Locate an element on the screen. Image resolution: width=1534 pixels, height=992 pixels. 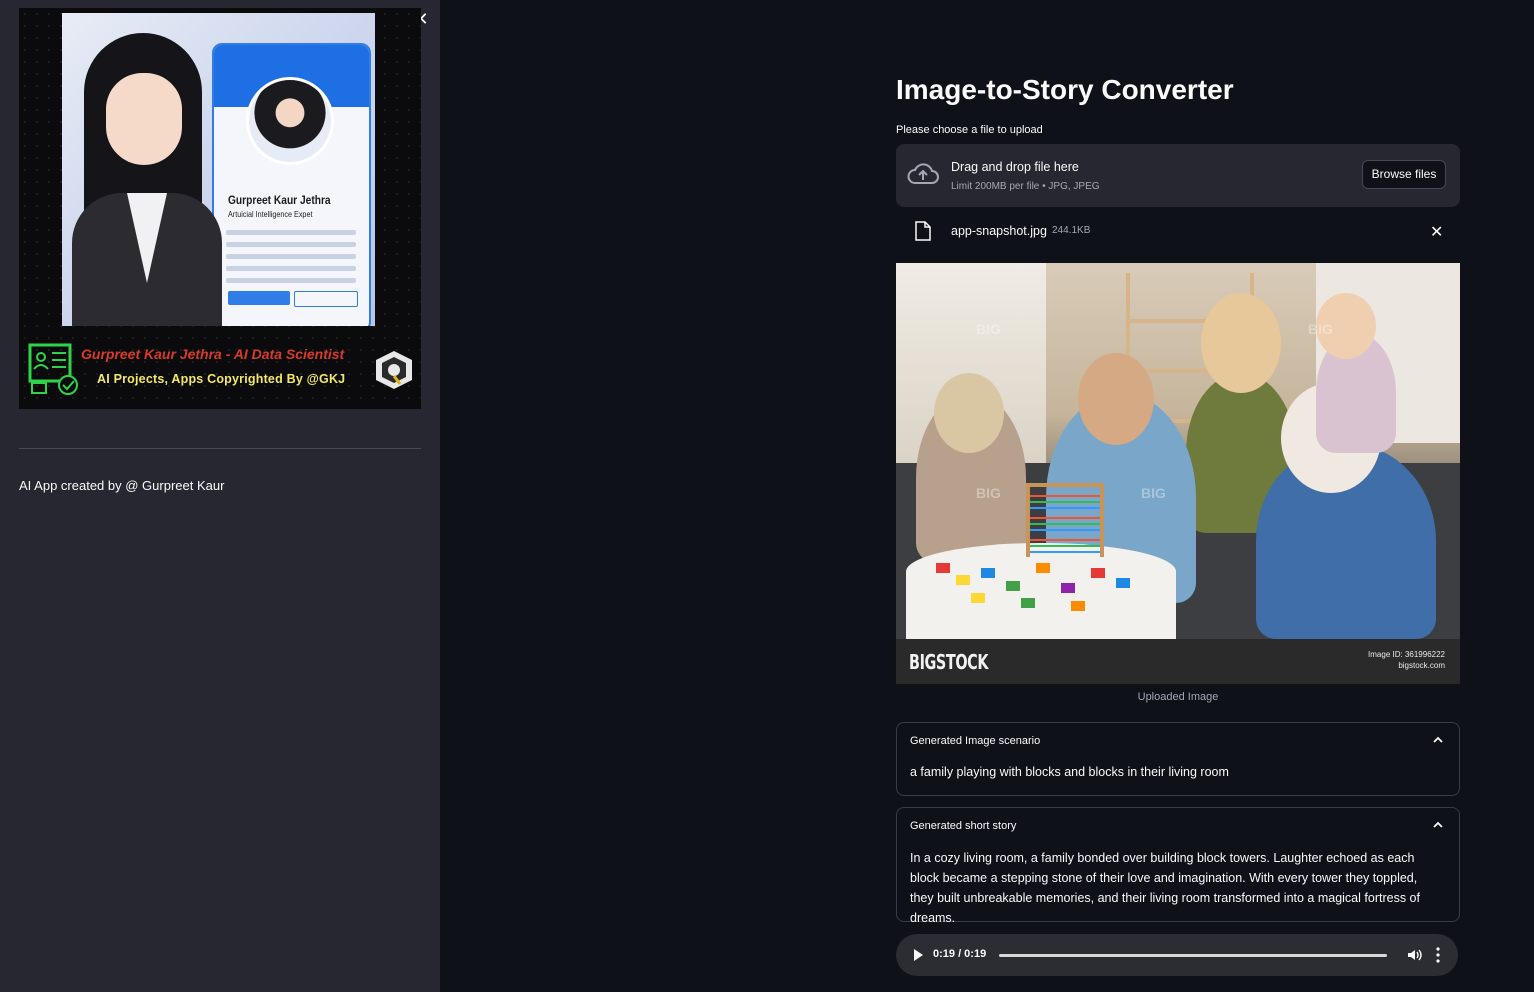
dropzone-title: Drag and drop file here is located at coordinates (1015, 167).